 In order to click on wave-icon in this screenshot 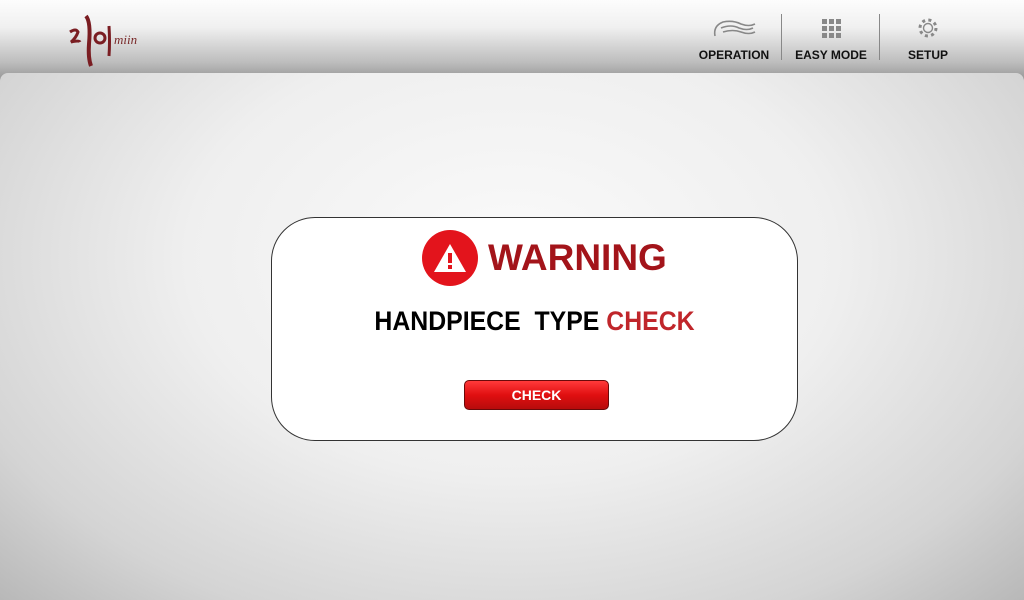, I will do `click(734, 28)`.